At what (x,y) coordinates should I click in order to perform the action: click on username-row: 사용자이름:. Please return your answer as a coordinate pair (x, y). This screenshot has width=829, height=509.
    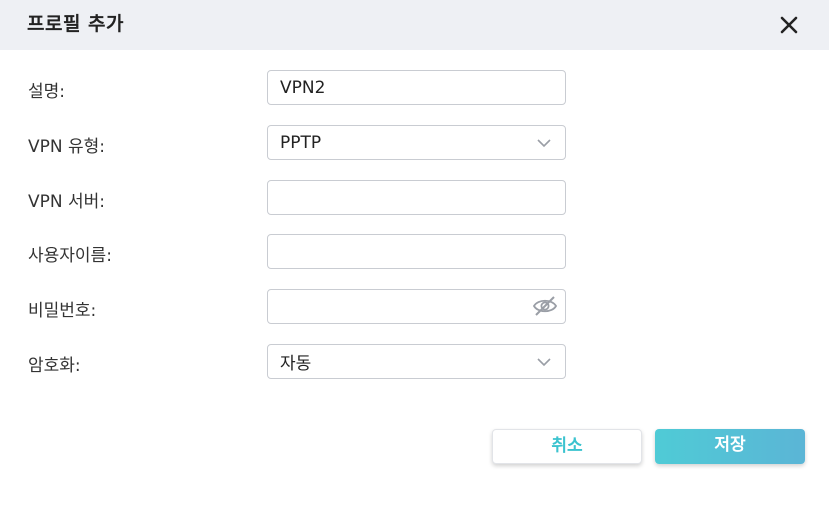
    Looking at the image, I should click on (414, 251).